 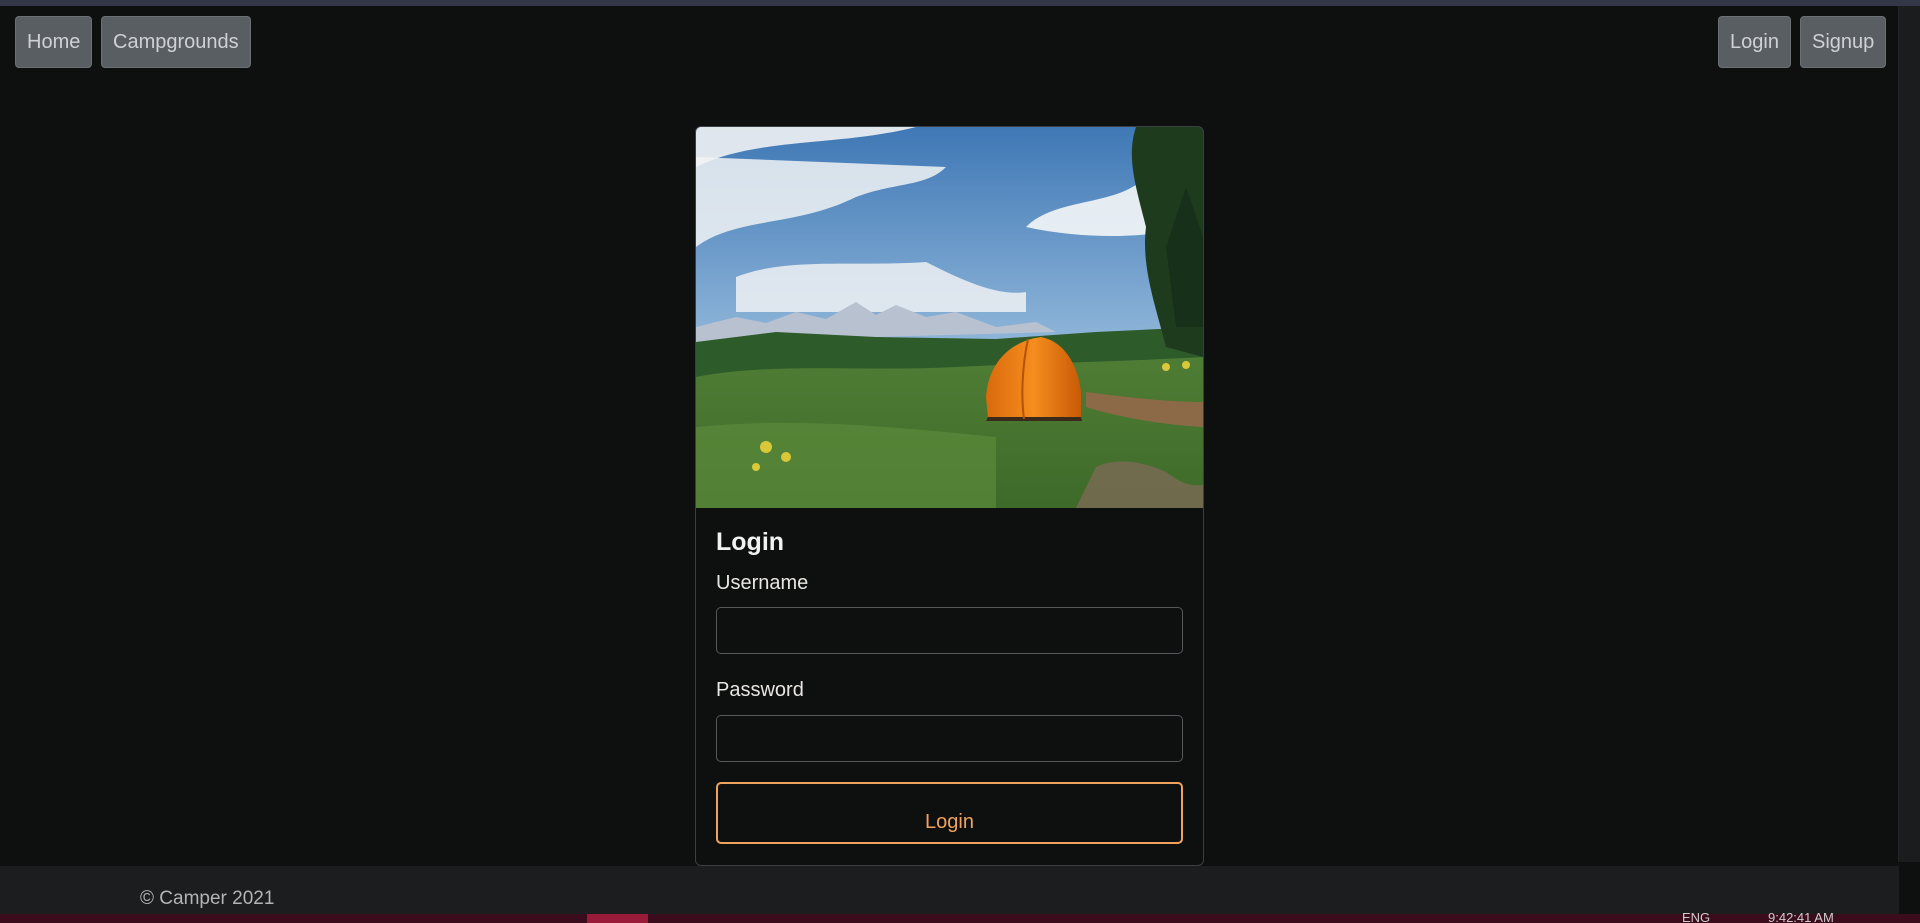 What do you see at coordinates (960, 3) in the screenshot?
I see `browser-top-strip` at bounding box center [960, 3].